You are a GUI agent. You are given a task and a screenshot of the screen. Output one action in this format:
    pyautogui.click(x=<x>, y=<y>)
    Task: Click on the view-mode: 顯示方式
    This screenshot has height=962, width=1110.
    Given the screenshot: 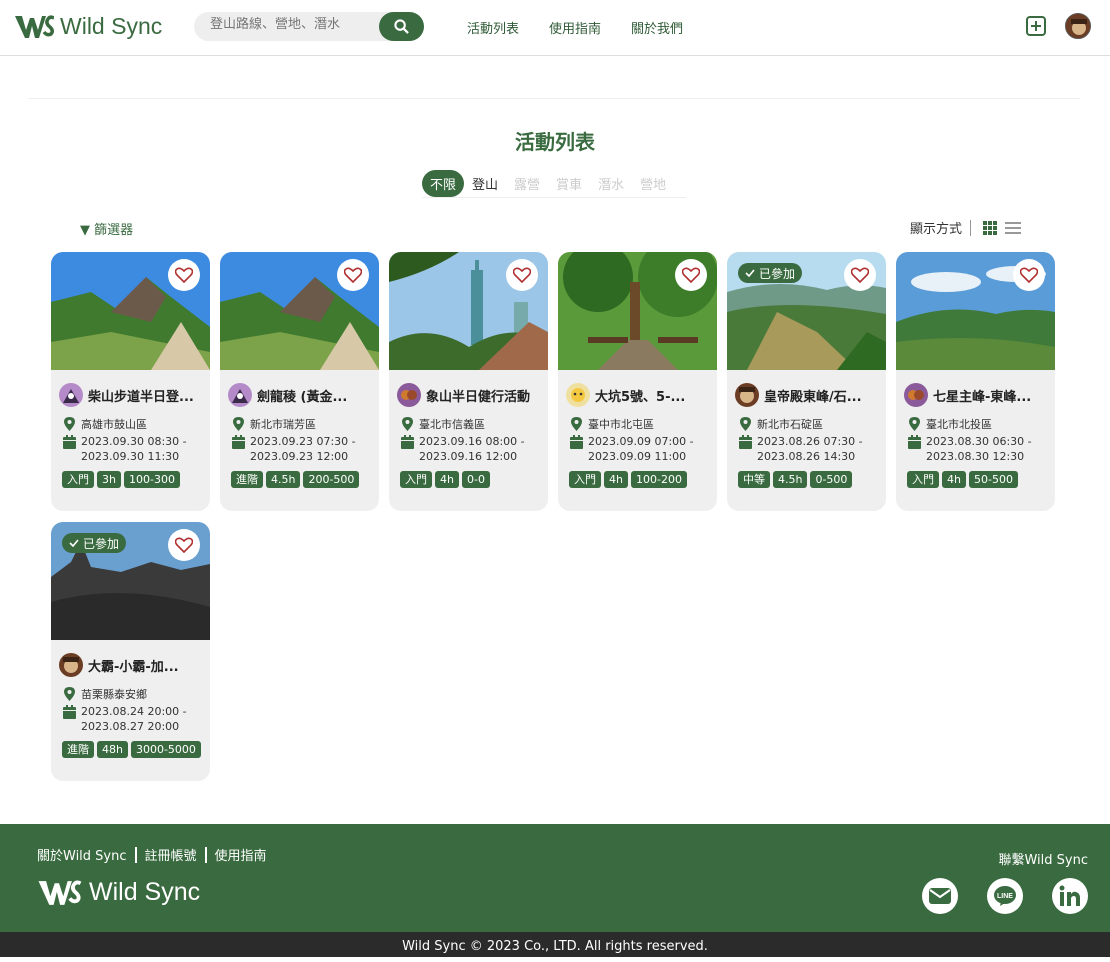 What is the action you would take?
    pyautogui.click(x=966, y=227)
    